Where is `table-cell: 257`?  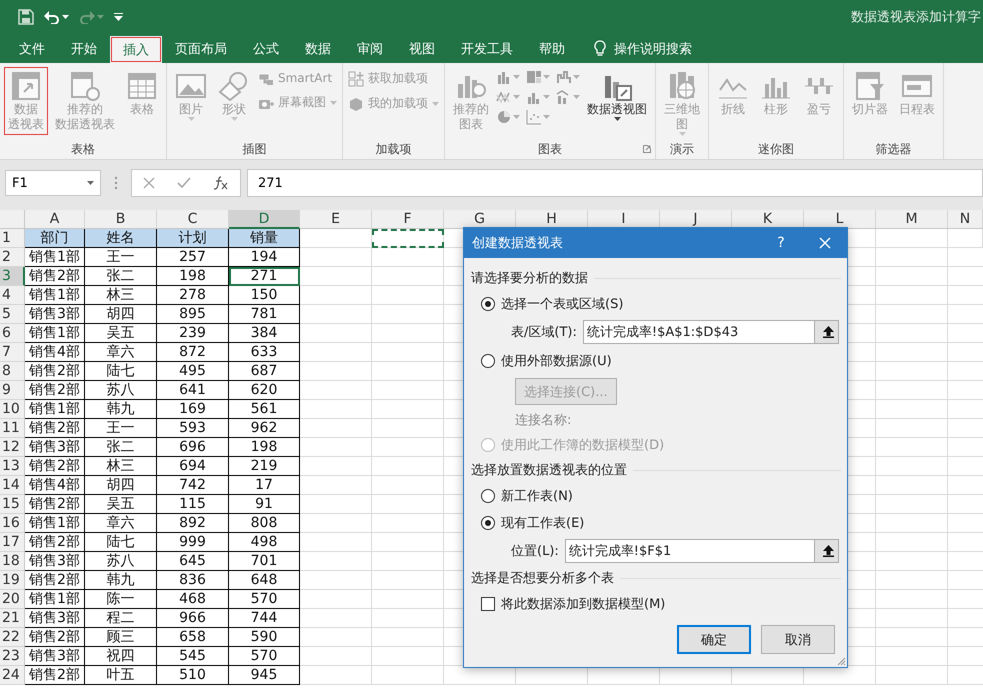
table-cell: 257 is located at coordinates (193, 257).